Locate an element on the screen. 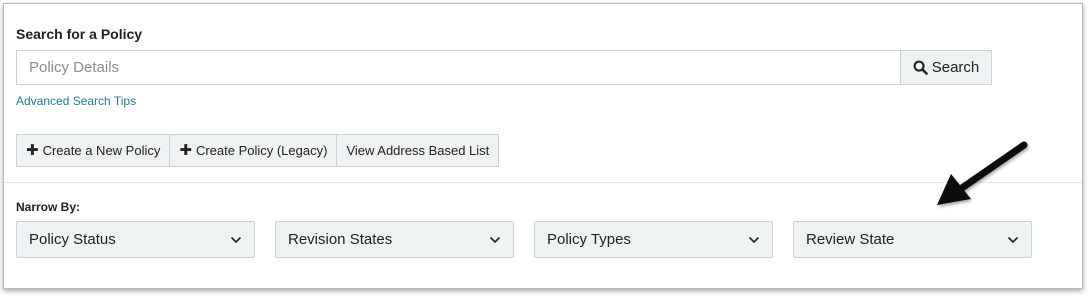 The height and width of the screenshot is (296, 1090). search-row: Search is located at coordinates (504, 67).